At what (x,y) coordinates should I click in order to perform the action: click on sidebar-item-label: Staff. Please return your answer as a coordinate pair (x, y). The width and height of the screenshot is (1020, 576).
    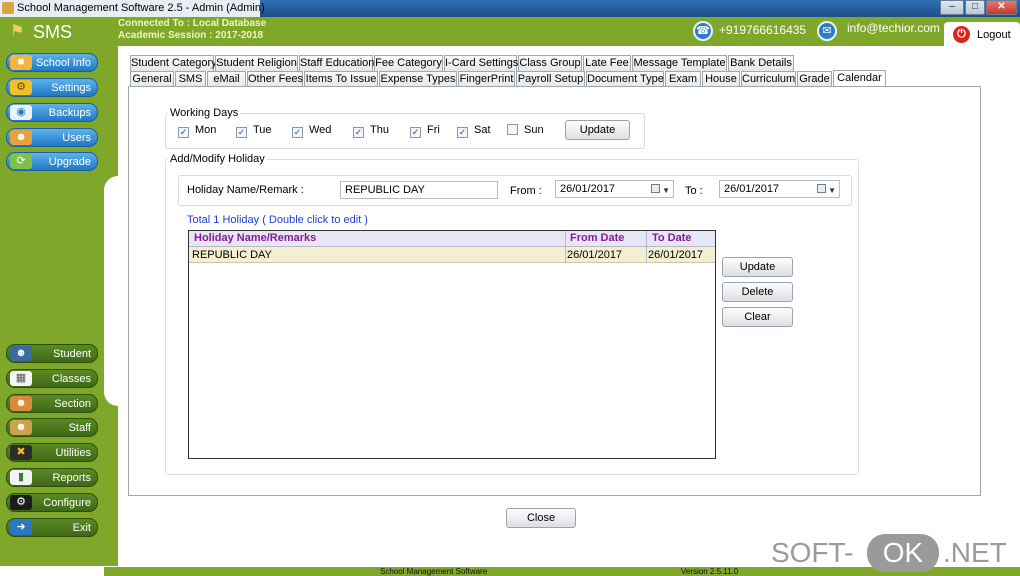
    Looking at the image, I should click on (79, 428).